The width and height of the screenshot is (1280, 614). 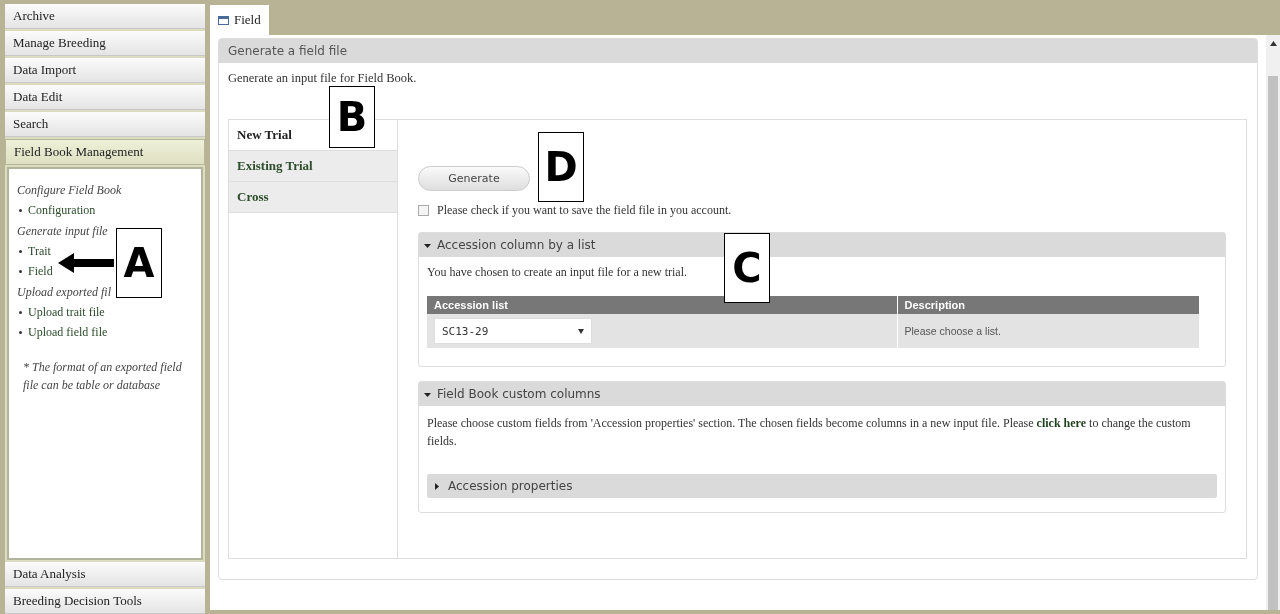 I want to click on footnote: * The format of an exported field file can be table or database, so click(x=102, y=376).